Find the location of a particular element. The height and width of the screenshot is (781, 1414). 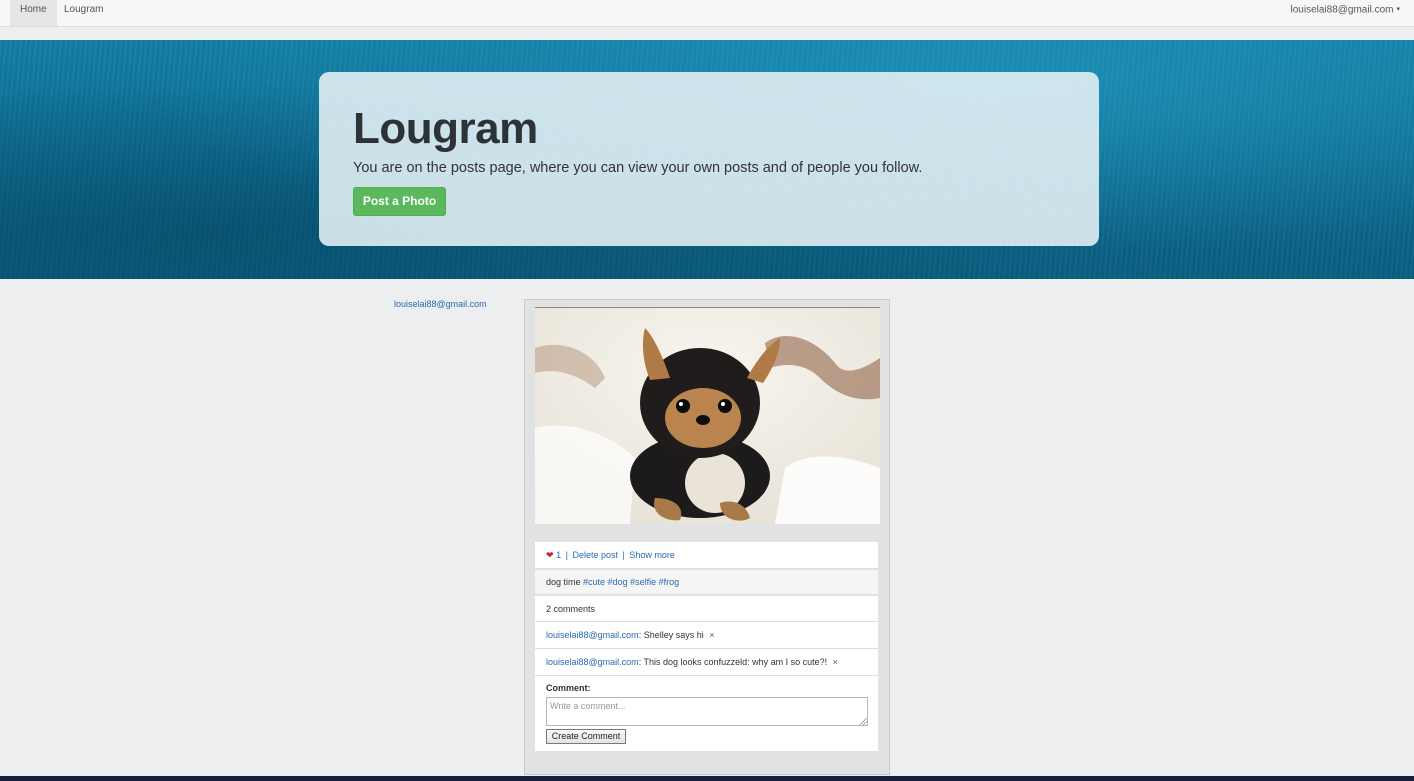

puppy-image is located at coordinates (707, 416).